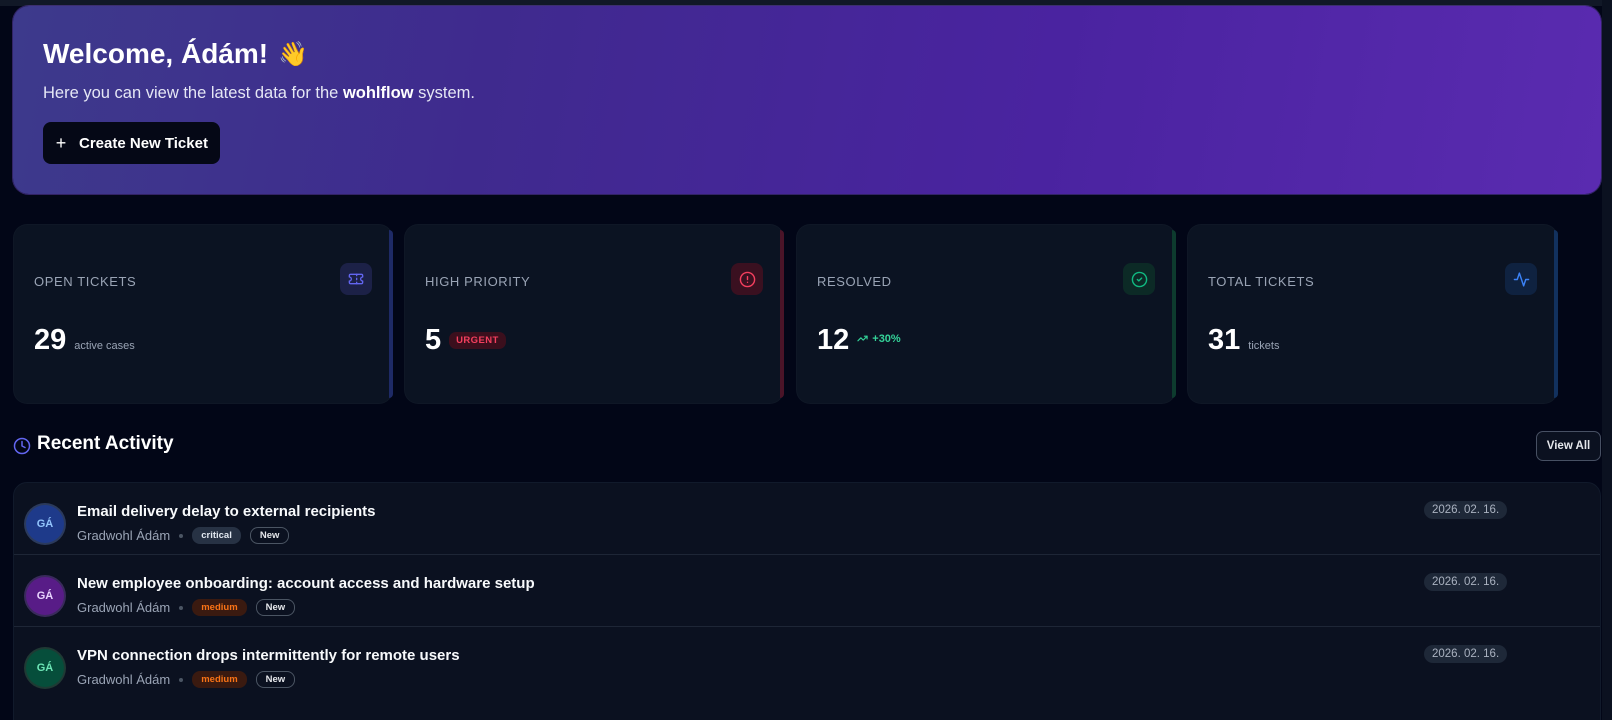 This screenshot has width=1612, height=720. What do you see at coordinates (61, 142) in the screenshot?
I see `plus-icon: +` at bounding box center [61, 142].